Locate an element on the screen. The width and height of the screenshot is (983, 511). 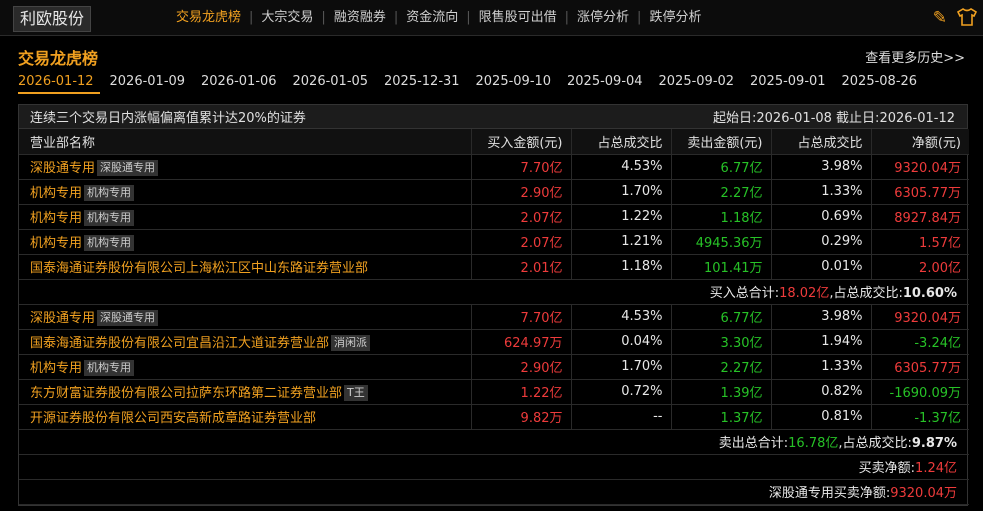
table-row: 机构专用 机构专用 2.07亿 1.21% 4945.36万 0.29% 1.57亿 is located at coordinates (494, 242).